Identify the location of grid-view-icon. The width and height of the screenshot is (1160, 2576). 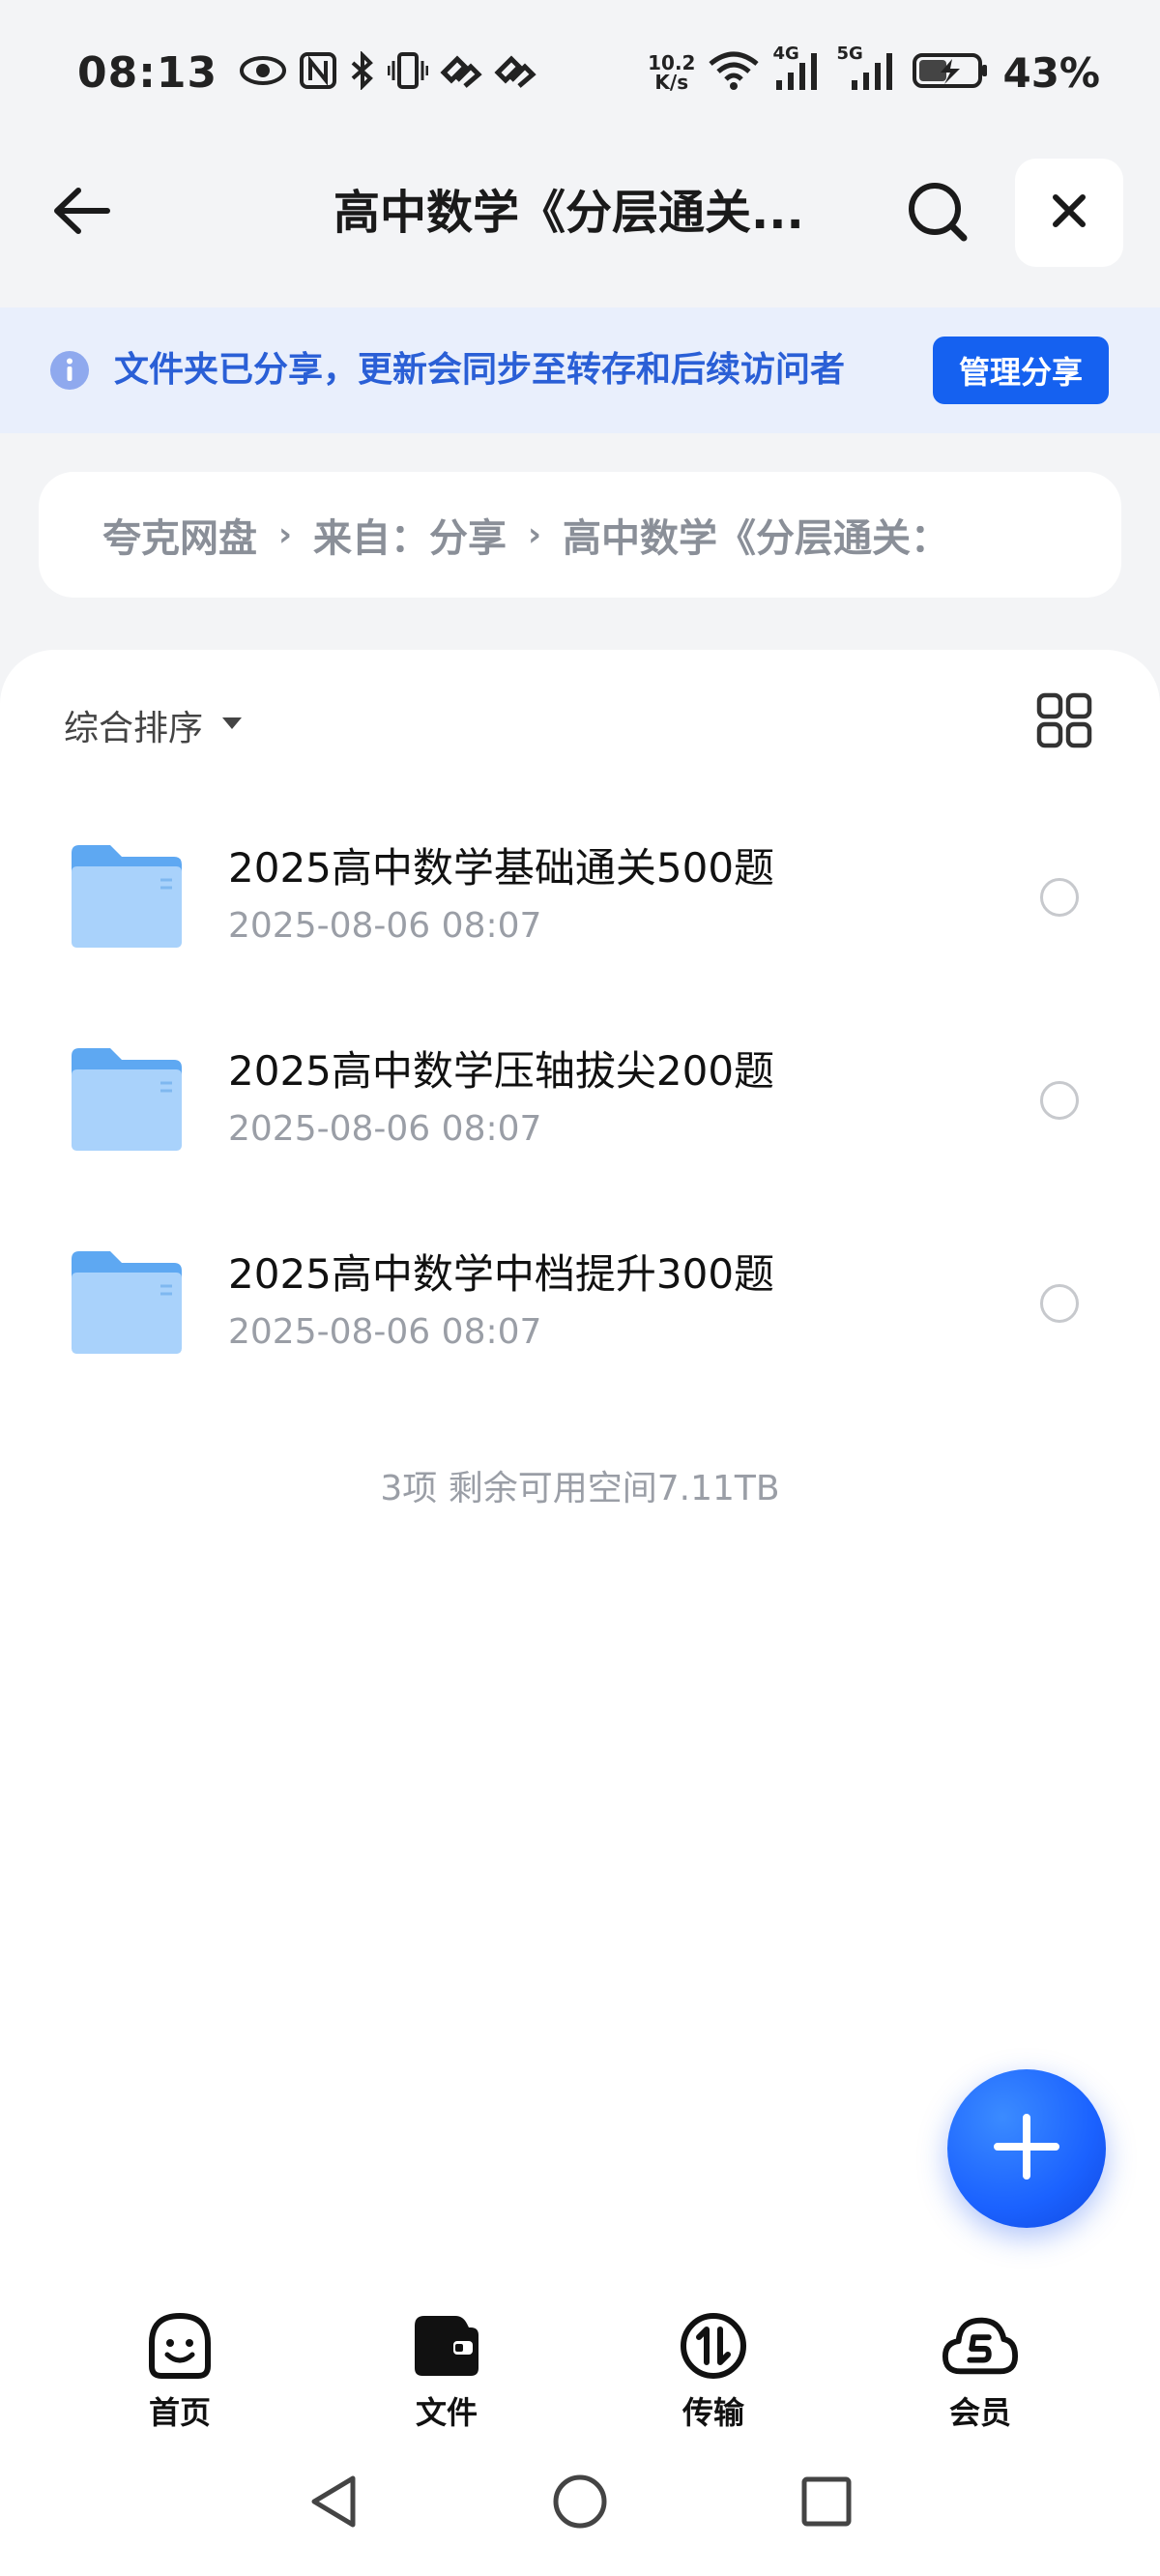
(1064, 722).